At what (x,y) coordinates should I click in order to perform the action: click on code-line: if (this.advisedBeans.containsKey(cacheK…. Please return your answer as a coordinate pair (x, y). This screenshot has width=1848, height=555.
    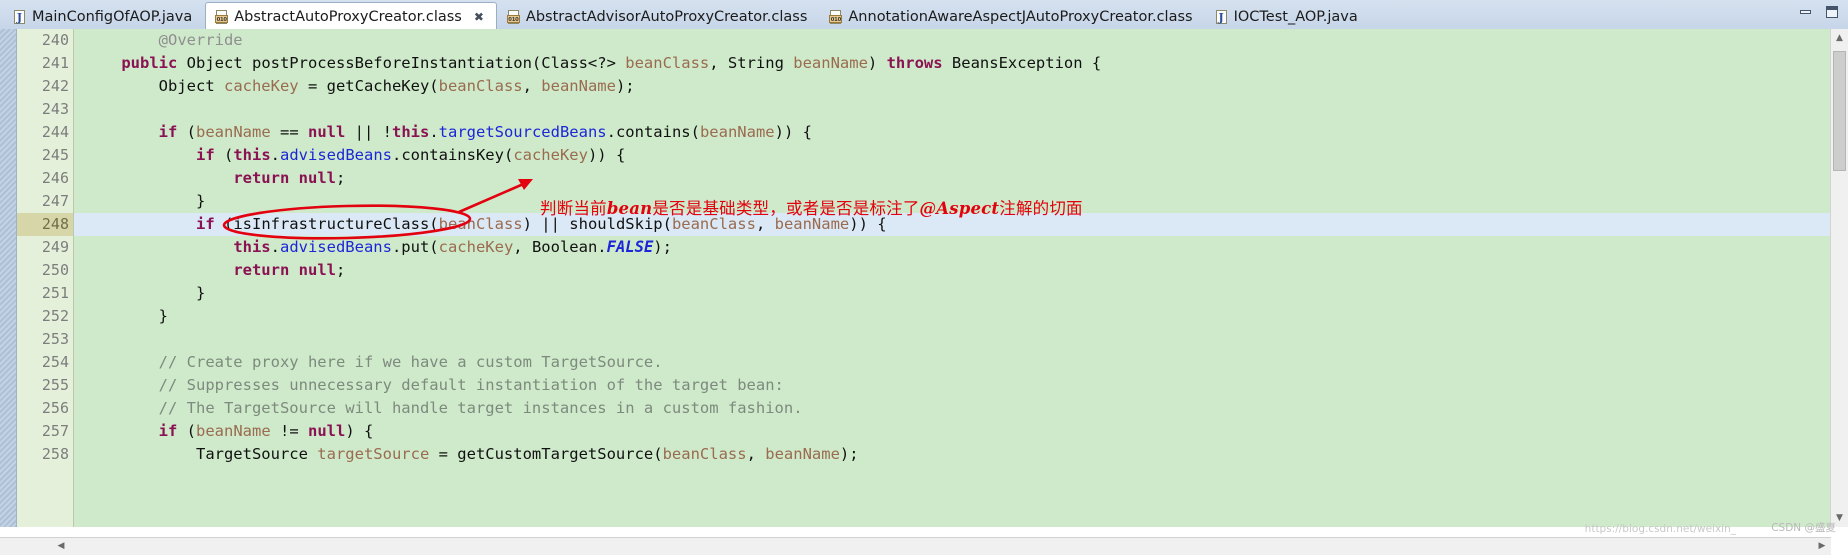
    Looking at the image, I should click on (952, 155).